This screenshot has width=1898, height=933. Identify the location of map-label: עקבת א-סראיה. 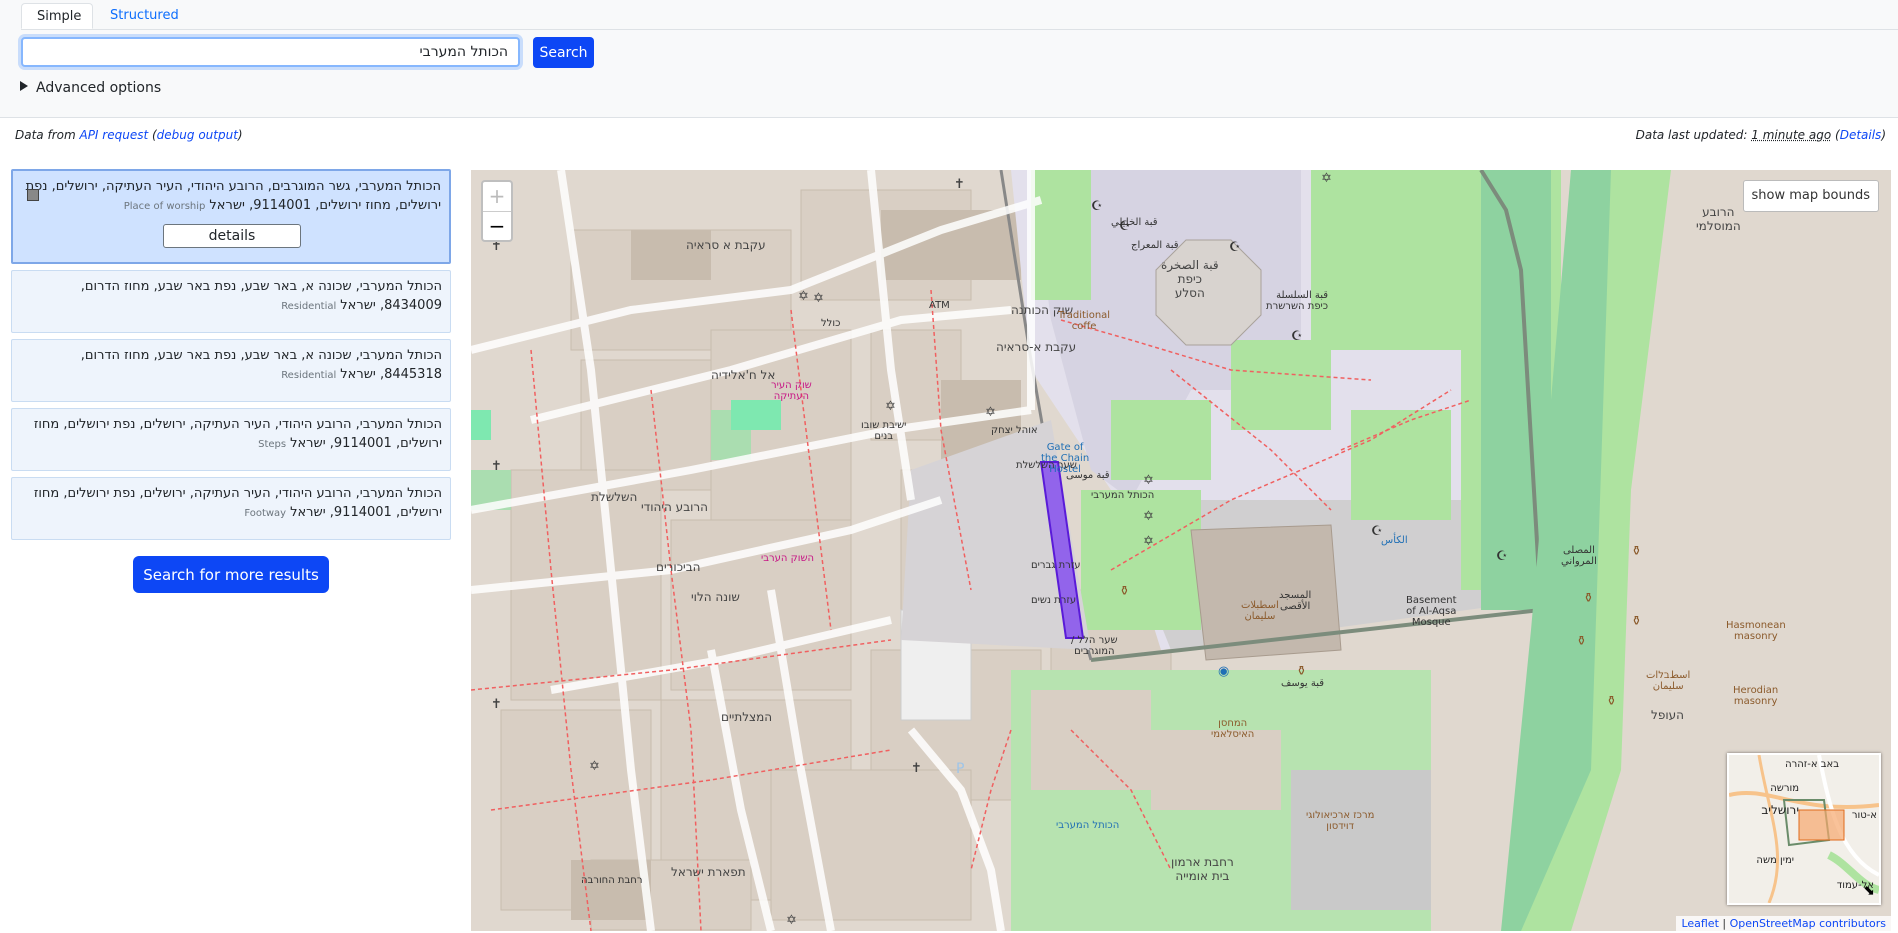
(1036, 347).